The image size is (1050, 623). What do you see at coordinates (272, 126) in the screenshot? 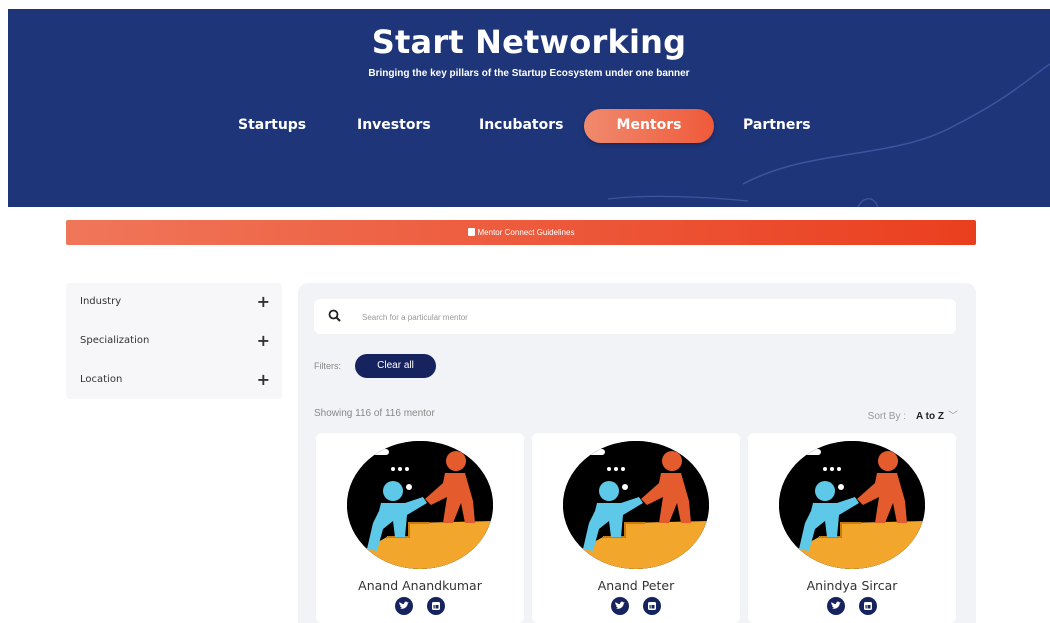
I see `tab-startups: Startups` at bounding box center [272, 126].